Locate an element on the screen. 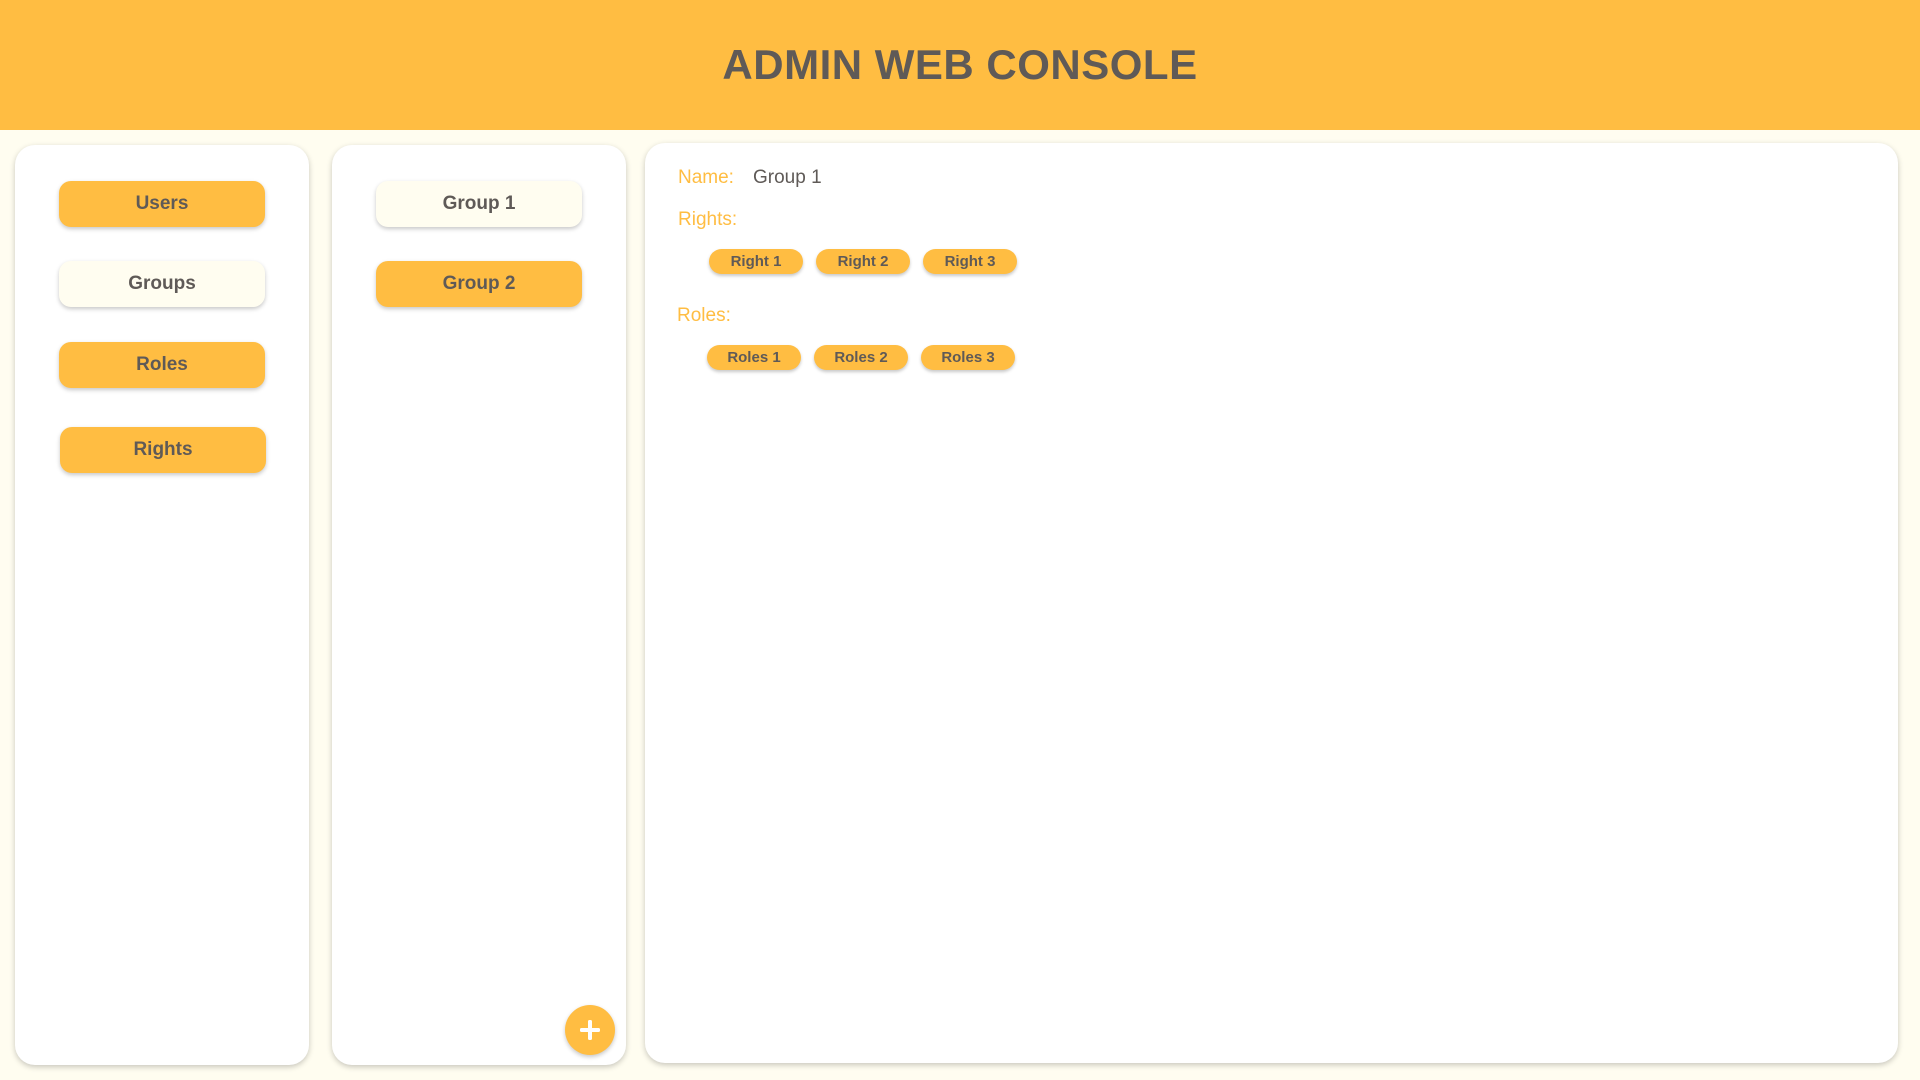  nav-item-rights: Rights is located at coordinates (163, 450).